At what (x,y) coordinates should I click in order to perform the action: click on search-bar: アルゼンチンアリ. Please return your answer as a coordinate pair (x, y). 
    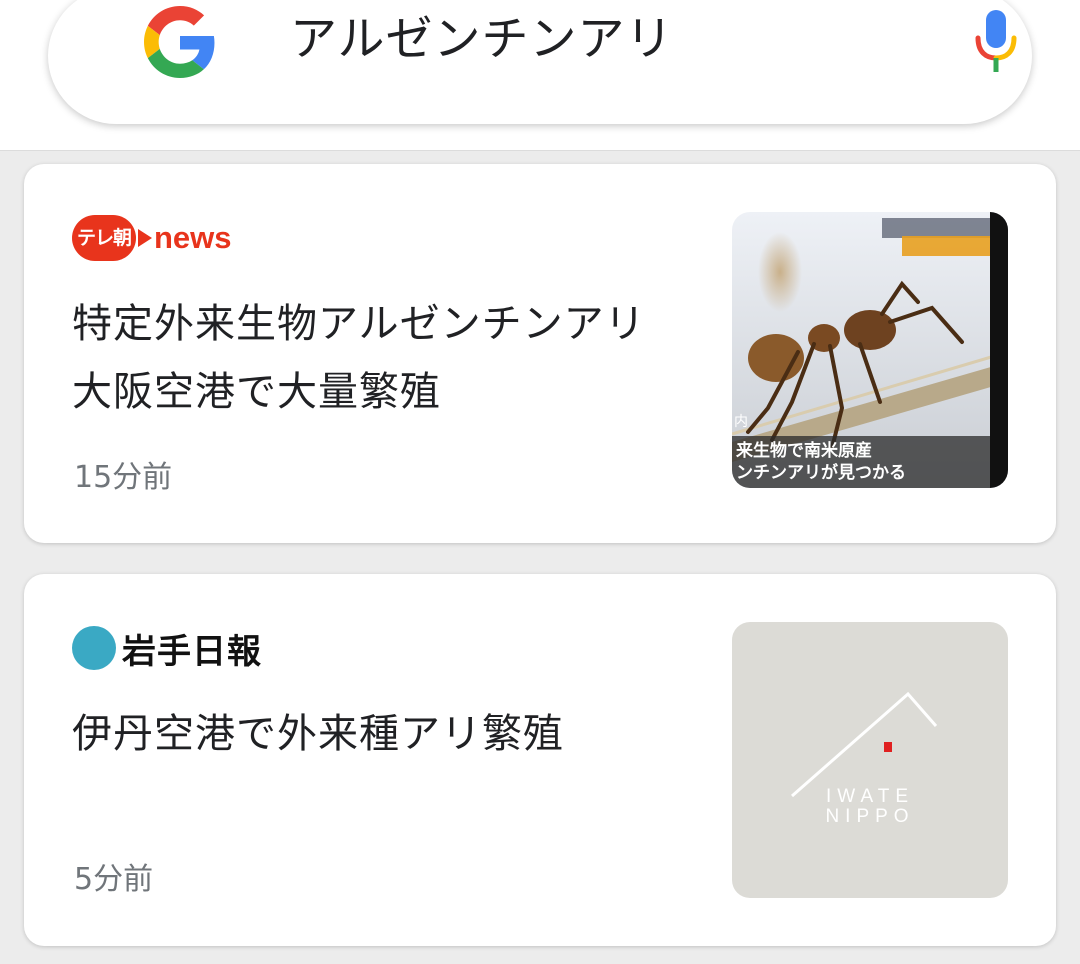
    Looking at the image, I should click on (540, 62).